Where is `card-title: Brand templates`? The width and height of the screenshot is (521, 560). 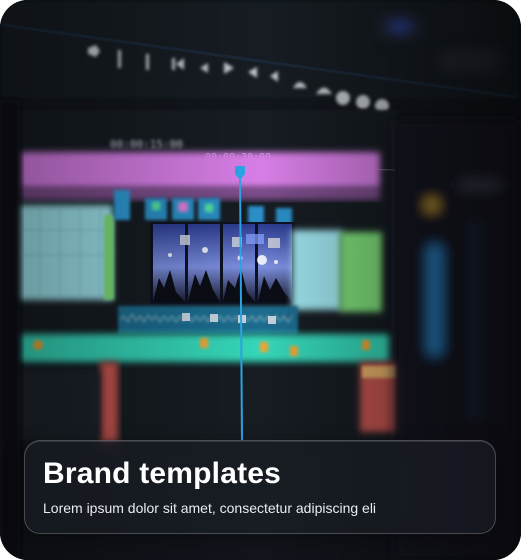 card-title: Brand templates is located at coordinates (162, 473).